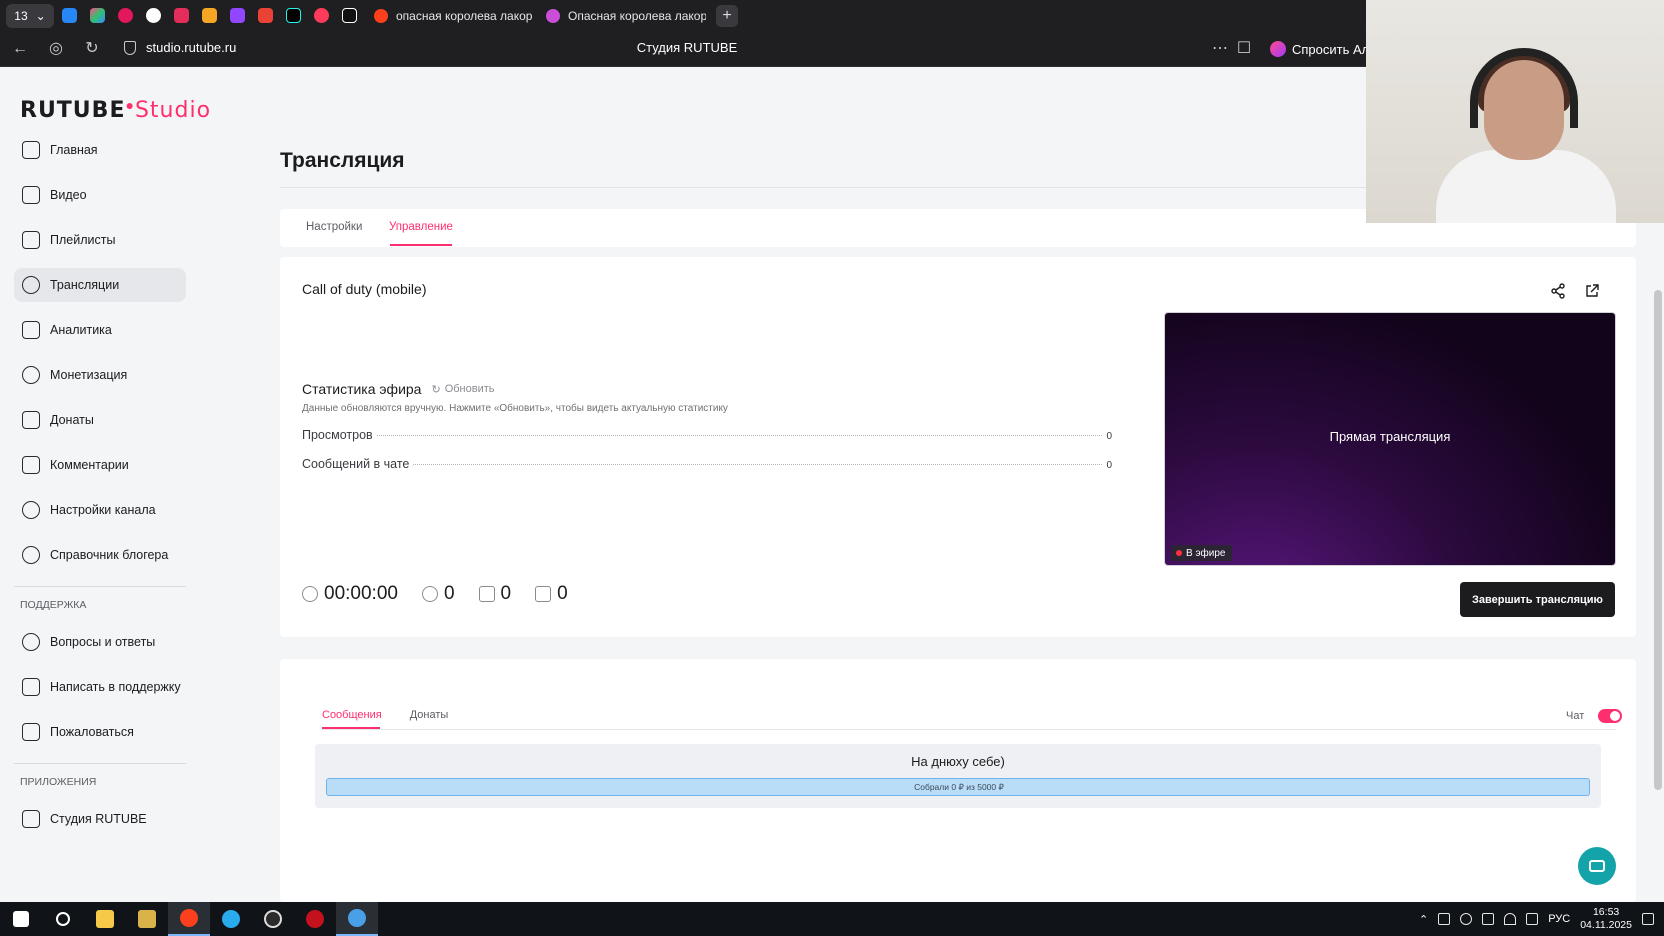 This screenshot has height=936, width=1664. Describe the element at coordinates (1537, 599) in the screenshot. I see `end-broadcast-button: Завершить трансляцию` at that location.